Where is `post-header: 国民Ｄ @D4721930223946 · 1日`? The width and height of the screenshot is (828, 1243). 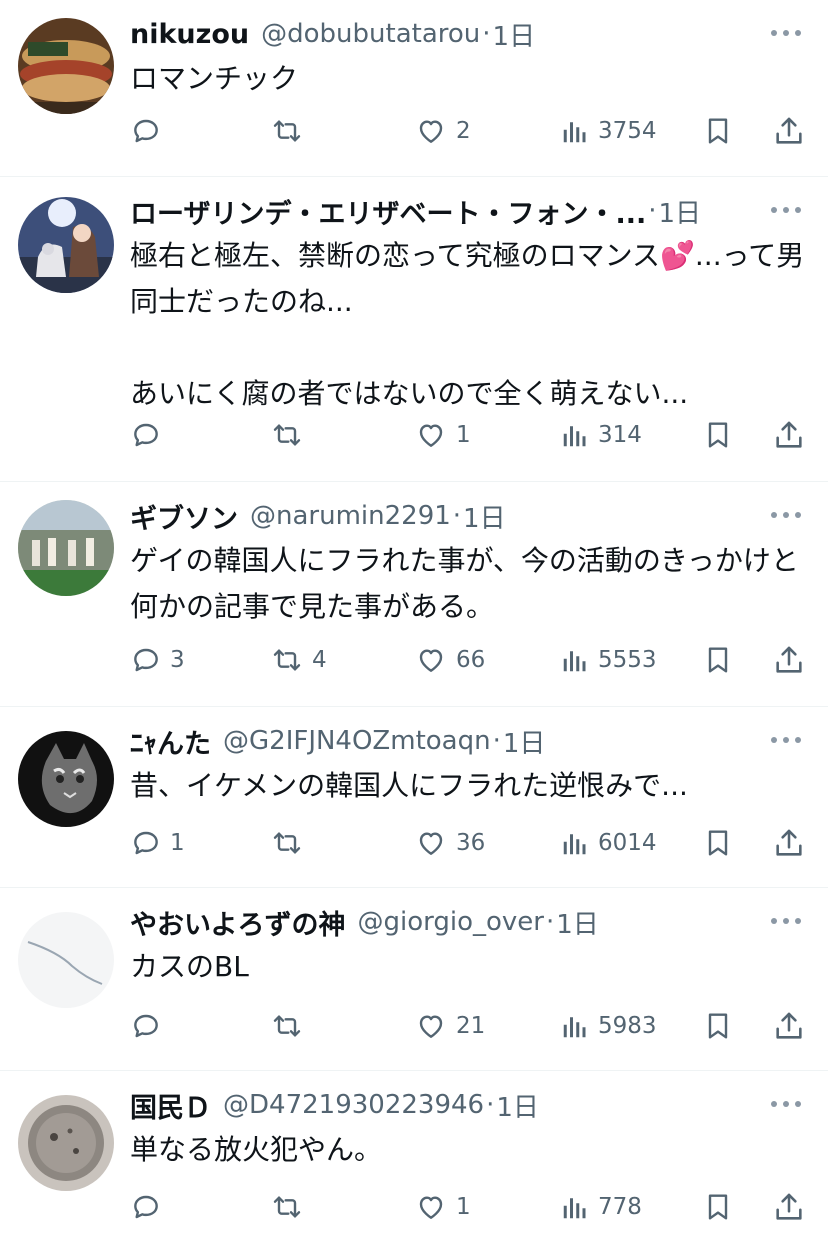
post-header: 国民Ｄ @D4721930223946 · 1日 is located at coordinates (470, 1105).